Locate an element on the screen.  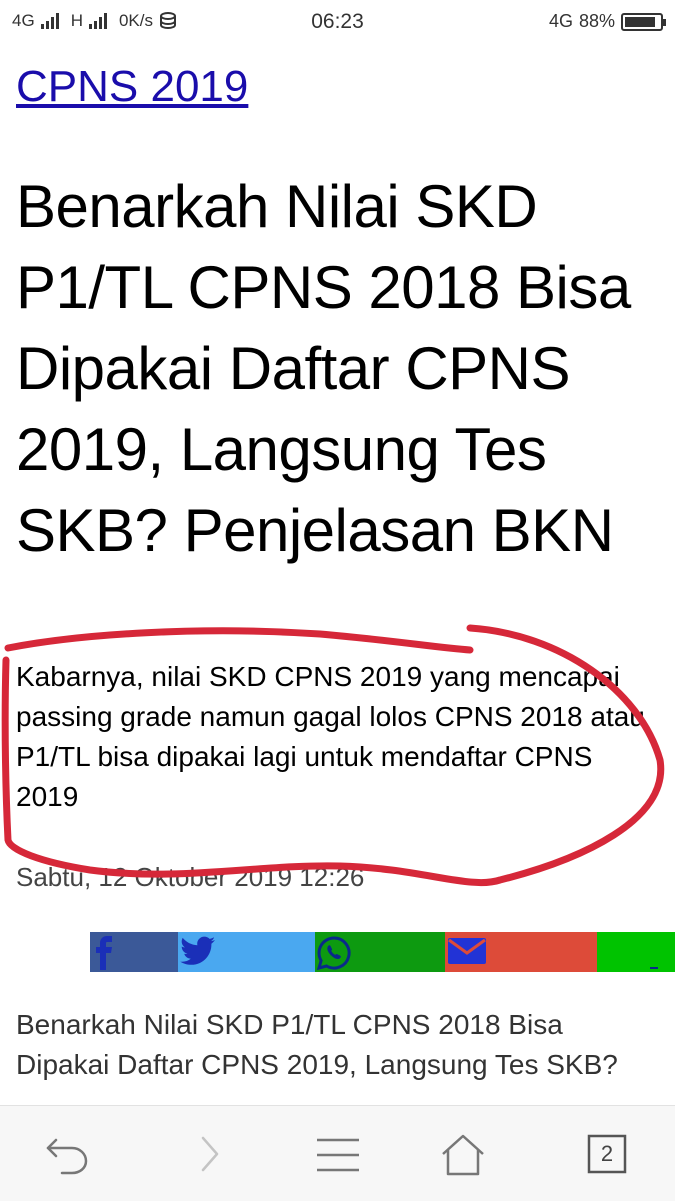
share-whatsapp-button is located at coordinates (380, 952).